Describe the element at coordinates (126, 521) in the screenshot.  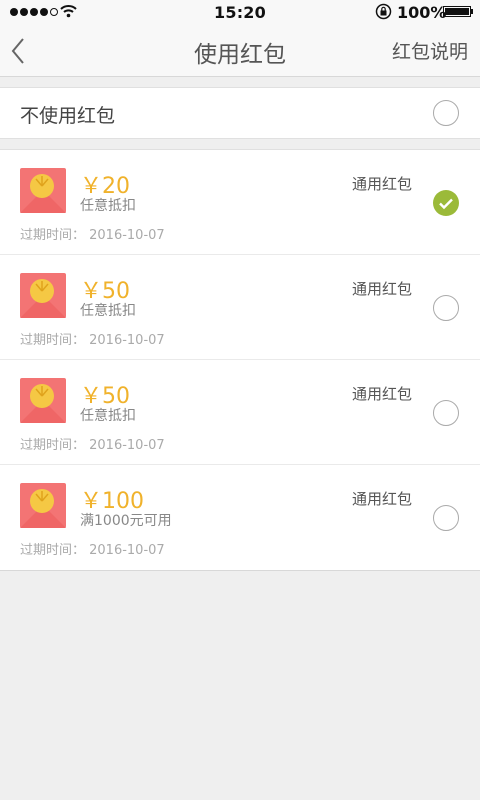
I see `coupon-condition: 满1000元可用` at that location.